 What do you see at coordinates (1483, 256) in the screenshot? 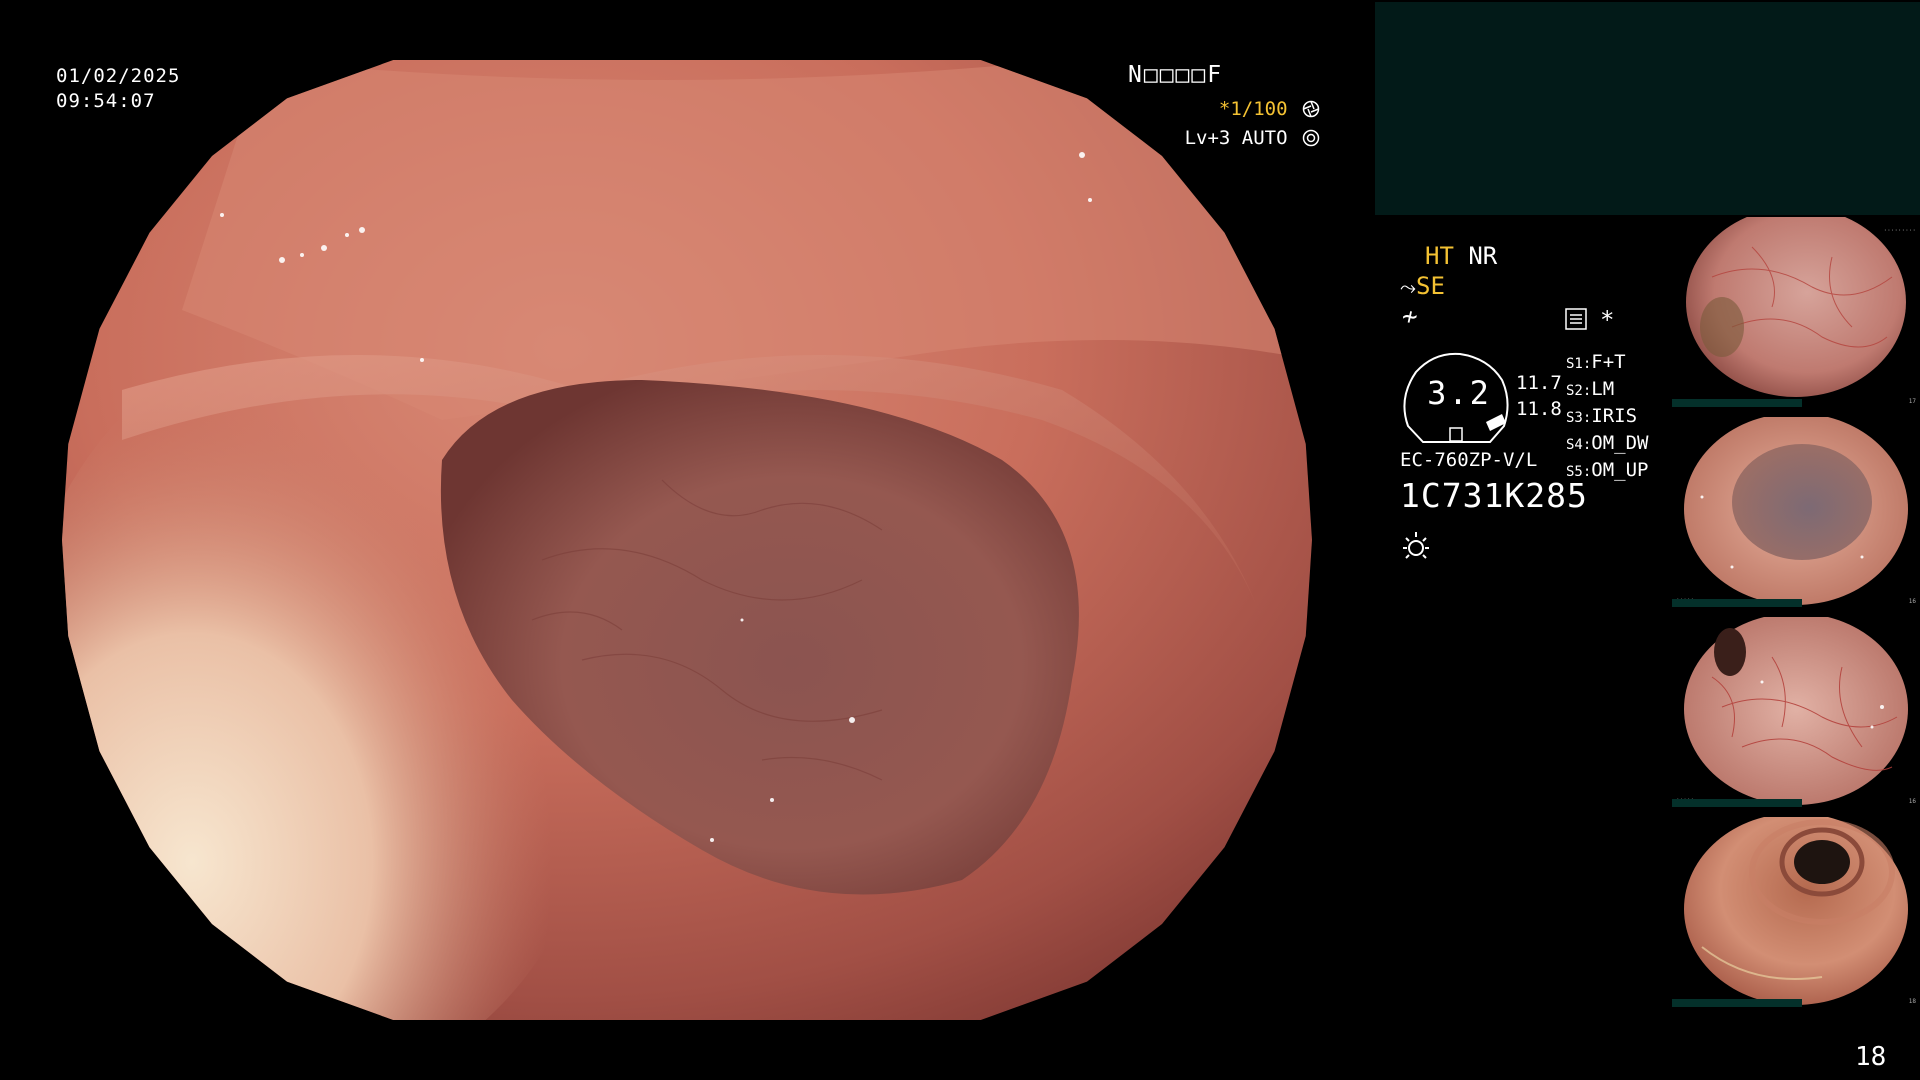
I see `nr-label: NR` at bounding box center [1483, 256].